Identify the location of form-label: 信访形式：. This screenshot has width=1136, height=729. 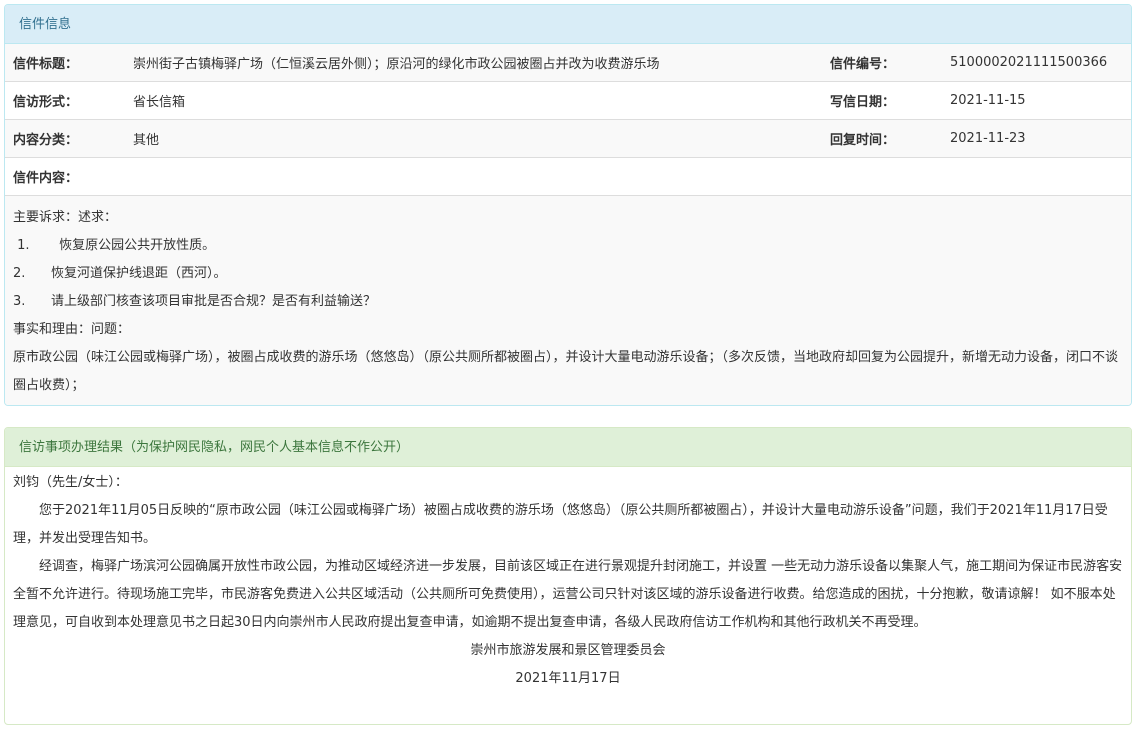
(65, 100).